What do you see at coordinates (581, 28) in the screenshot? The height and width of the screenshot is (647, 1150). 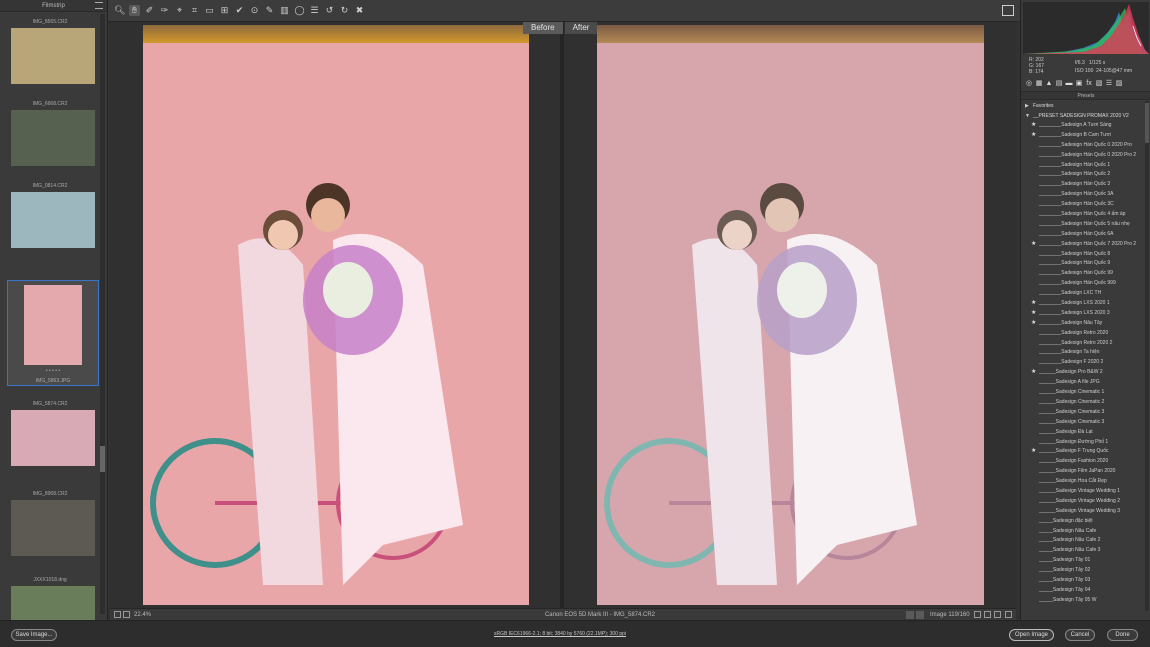 I see `tab-after: After` at bounding box center [581, 28].